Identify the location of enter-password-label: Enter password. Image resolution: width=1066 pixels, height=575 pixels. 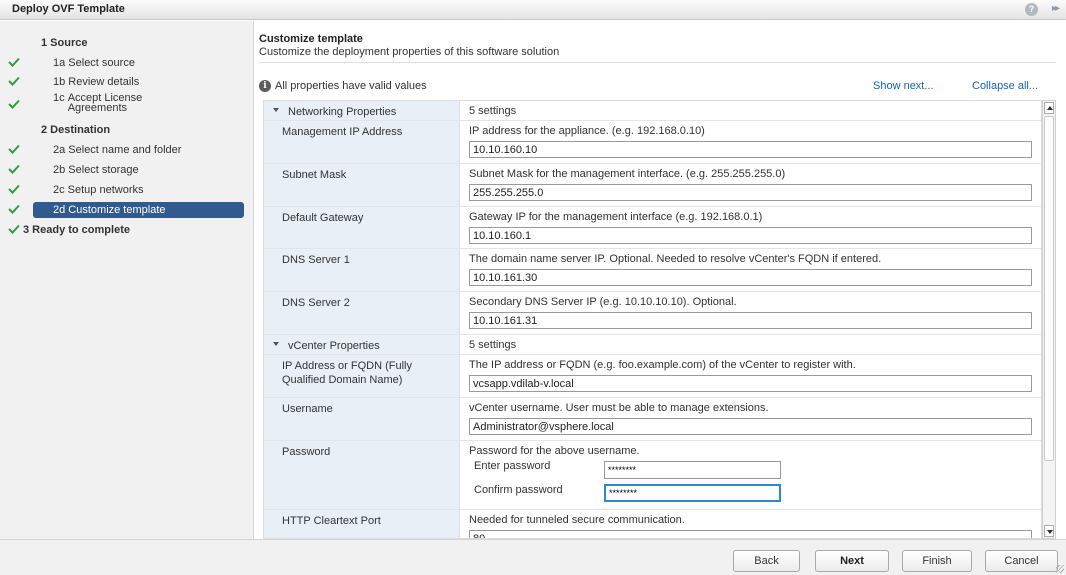
(512, 466).